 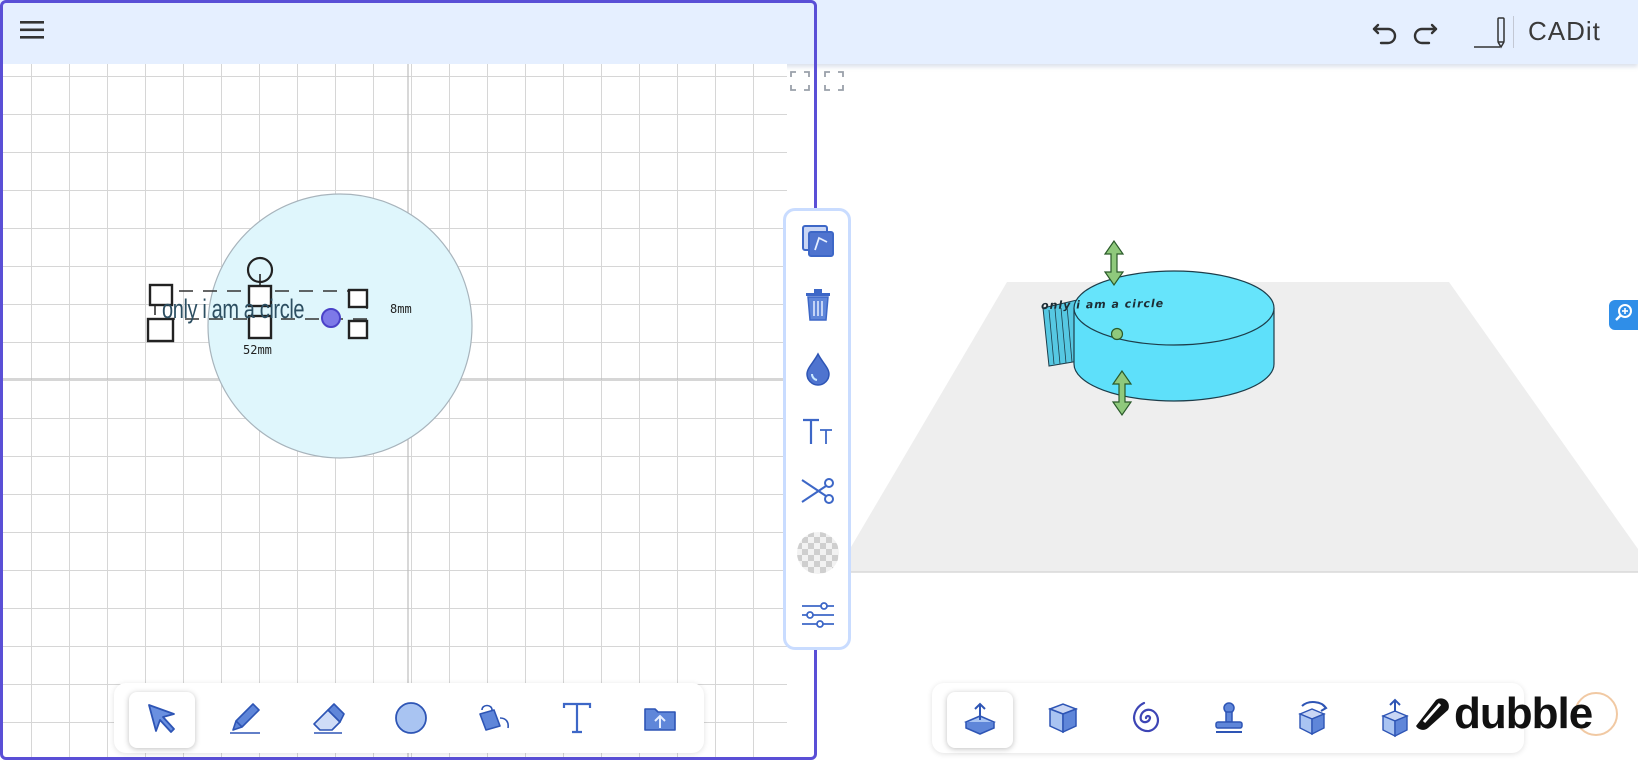 What do you see at coordinates (1513, 32) in the screenshot?
I see `vertical-divider` at bounding box center [1513, 32].